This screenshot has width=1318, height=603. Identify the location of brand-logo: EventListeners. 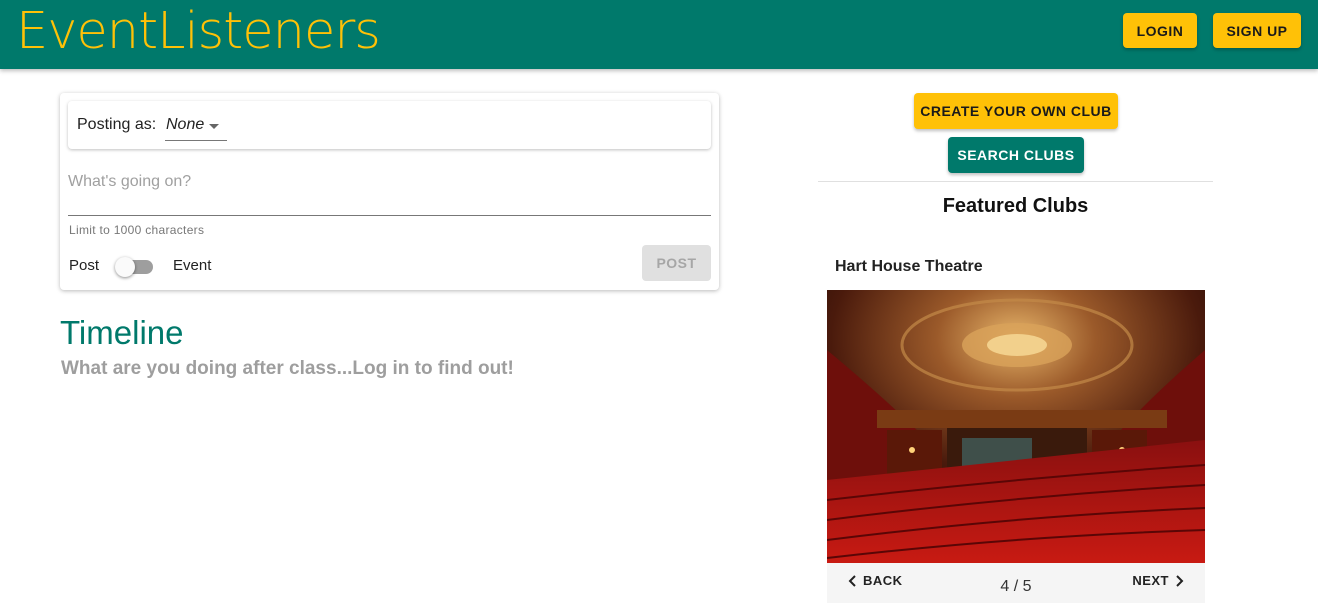
(198, 32).